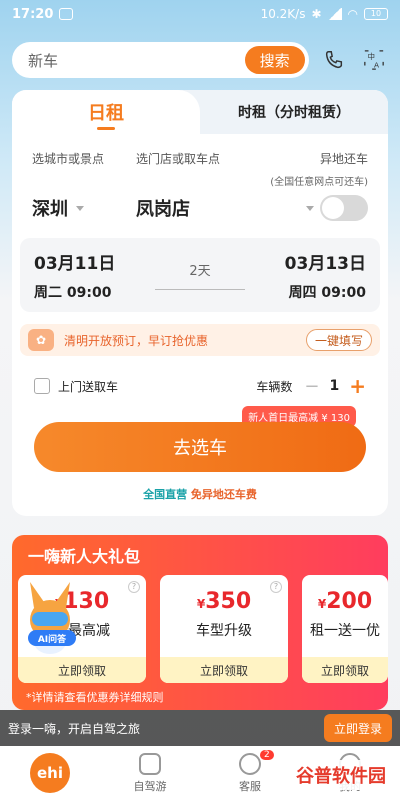  I want to click on coupon-desc: 租一送一优, so click(345, 631).